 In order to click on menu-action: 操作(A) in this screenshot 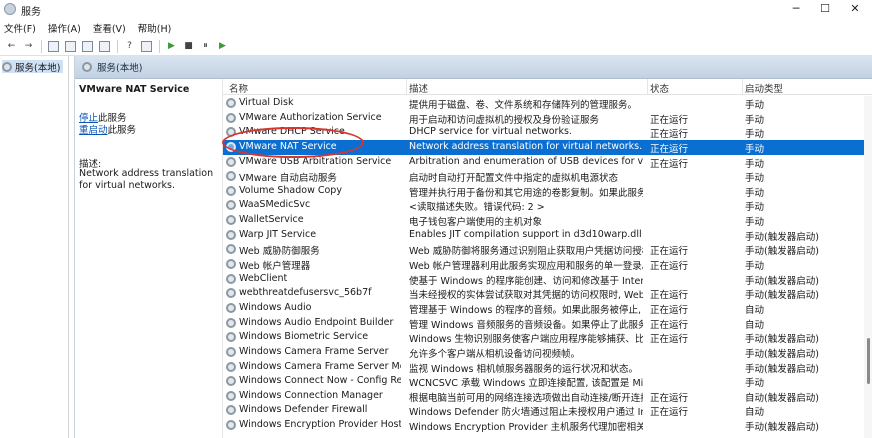, I will do `click(64, 28)`.